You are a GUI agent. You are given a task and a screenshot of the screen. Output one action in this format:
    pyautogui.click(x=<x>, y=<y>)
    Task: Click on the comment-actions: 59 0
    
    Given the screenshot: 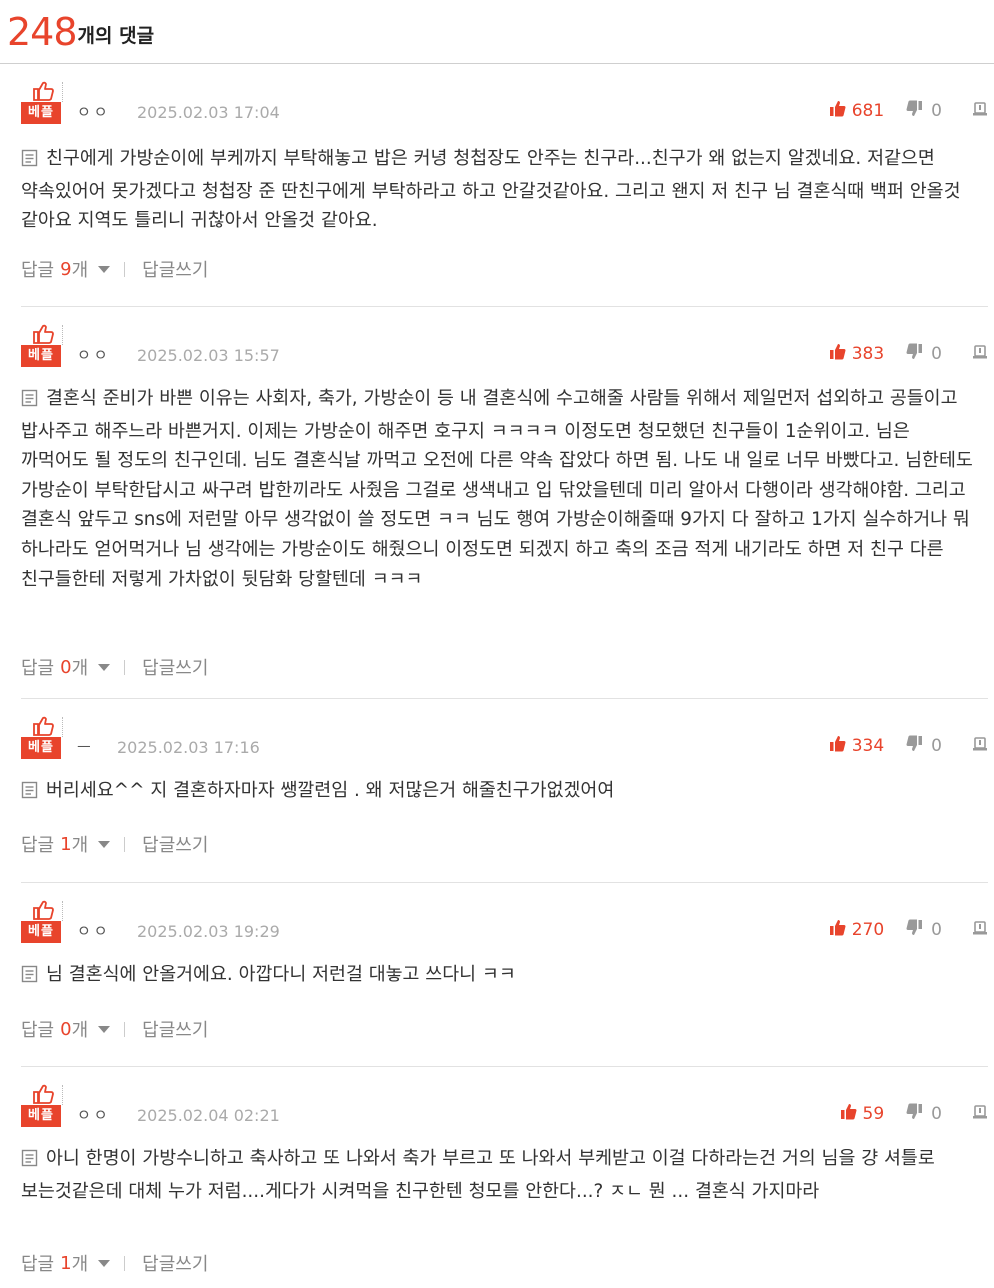 What is the action you would take?
    pyautogui.click(x=914, y=1114)
    